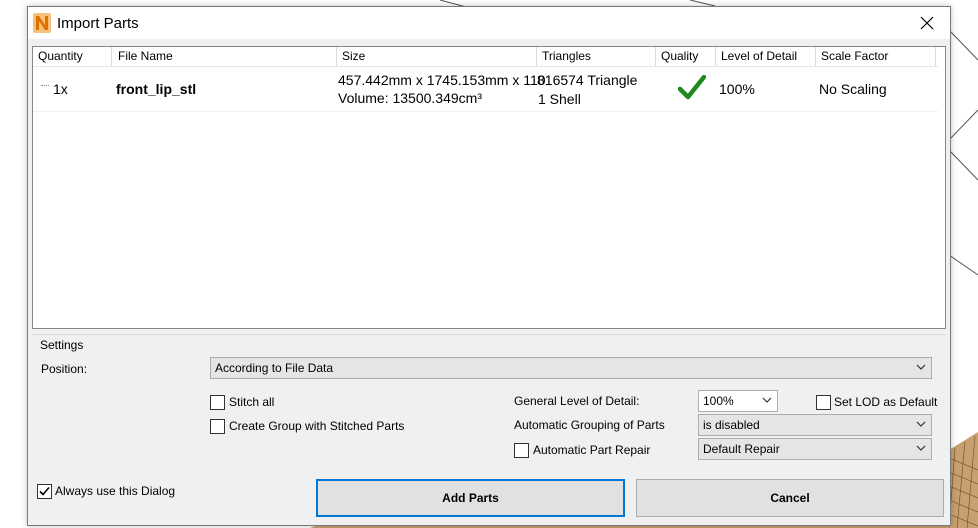 This screenshot has height=528, width=978. What do you see at coordinates (42, 23) in the screenshot?
I see `app-logo-icon` at bounding box center [42, 23].